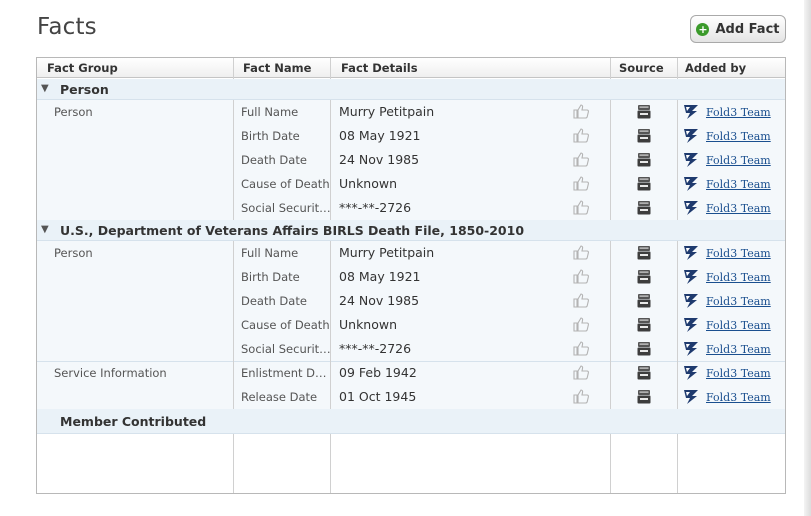 The height and width of the screenshot is (516, 811). I want to click on group-row: ▼ Person, so click(411, 89).